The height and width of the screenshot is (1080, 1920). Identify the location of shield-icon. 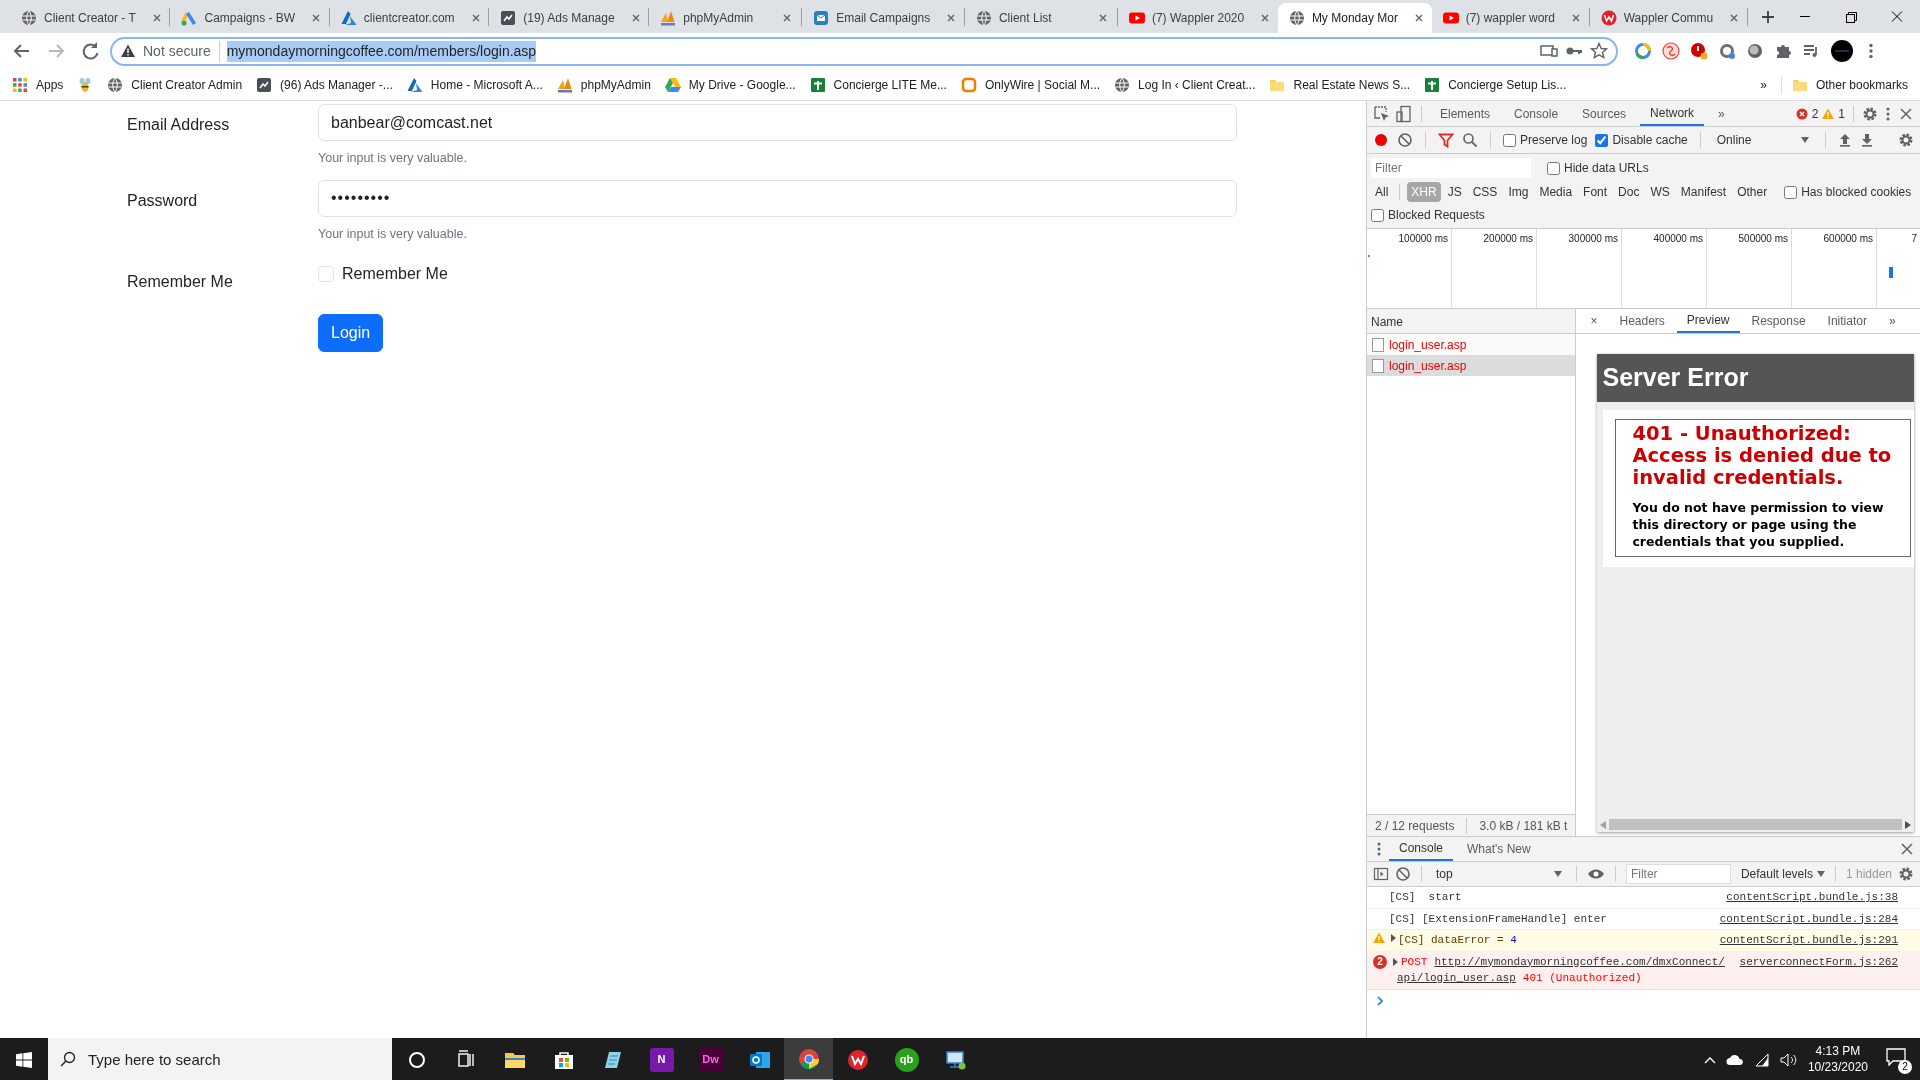
(1699, 51).